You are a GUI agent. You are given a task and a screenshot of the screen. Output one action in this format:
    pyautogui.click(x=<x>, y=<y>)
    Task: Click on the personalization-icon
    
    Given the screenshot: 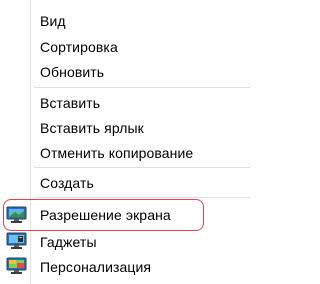 What is the action you would take?
    pyautogui.click(x=17, y=266)
    